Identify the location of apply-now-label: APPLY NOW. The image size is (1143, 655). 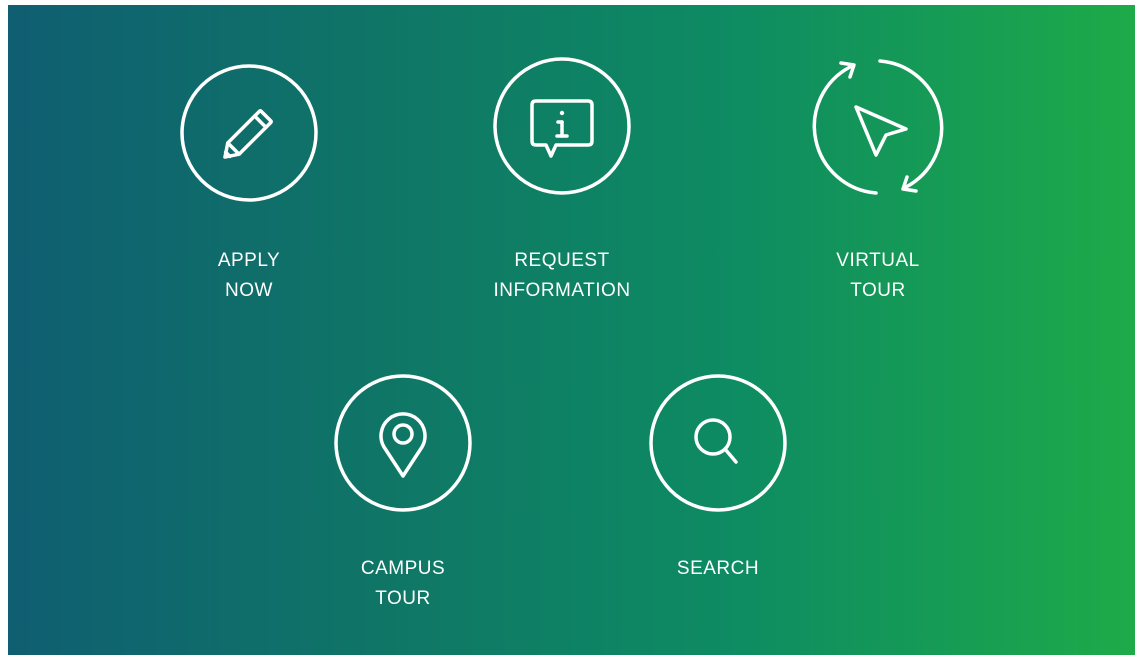
(249, 275).